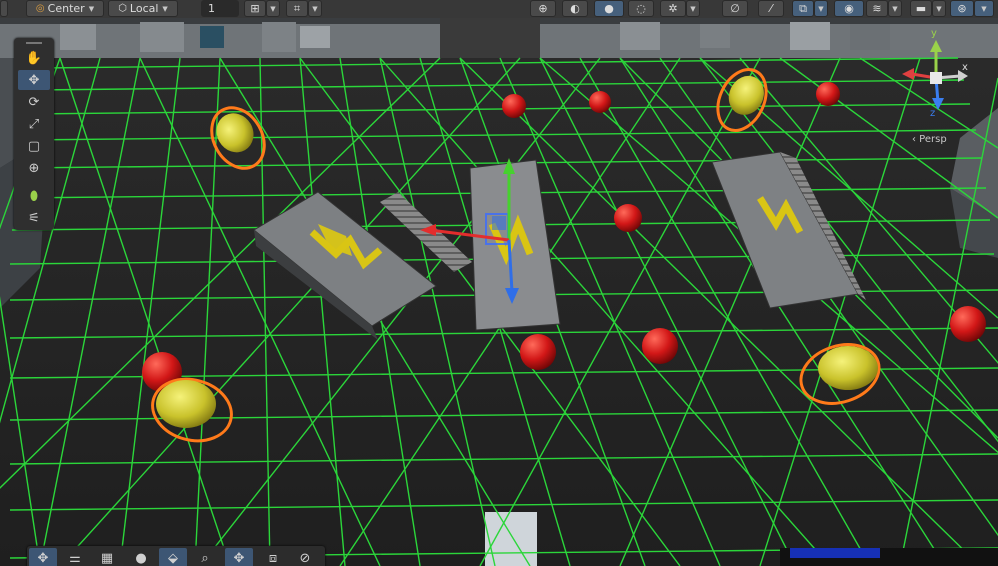 Image resolution: width=998 pixels, height=566 pixels. I want to click on scale-icon: ⤢, so click(34, 124).